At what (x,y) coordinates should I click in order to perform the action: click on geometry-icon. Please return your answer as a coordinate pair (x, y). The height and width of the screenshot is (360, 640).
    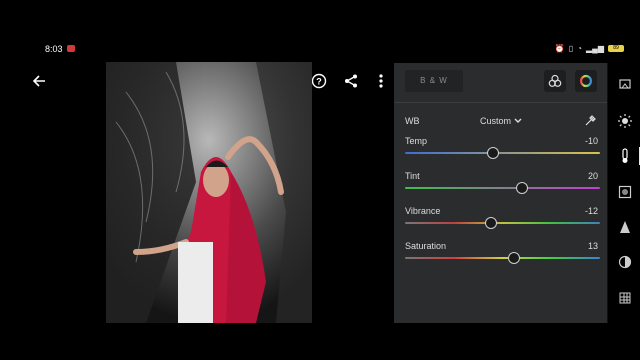
    Looking at the image, I should click on (625, 298).